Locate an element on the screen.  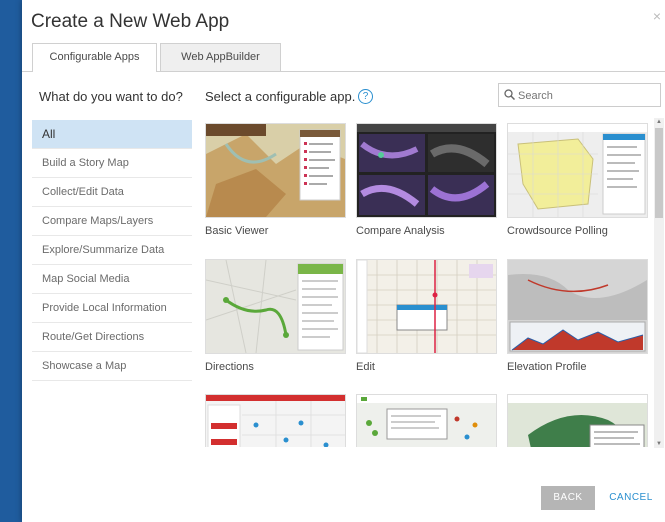
scroll-up-icon: ▲ is located at coordinates (659, 122).